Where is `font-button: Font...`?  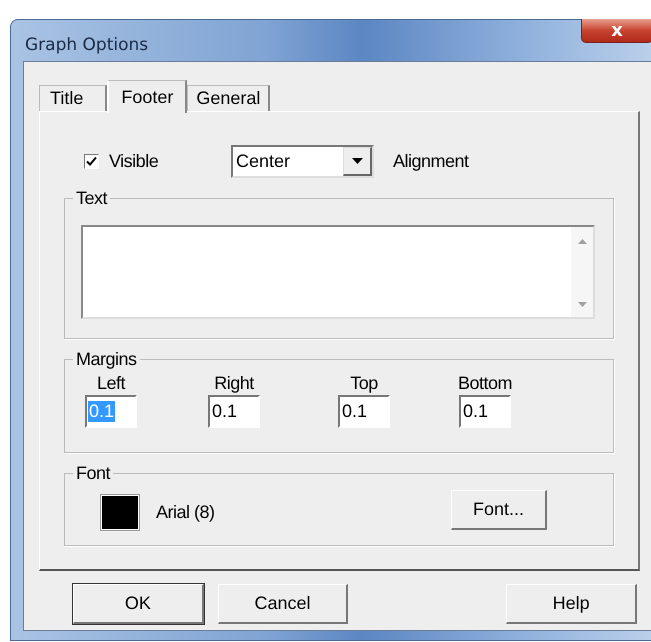 font-button: Font... is located at coordinates (499, 510).